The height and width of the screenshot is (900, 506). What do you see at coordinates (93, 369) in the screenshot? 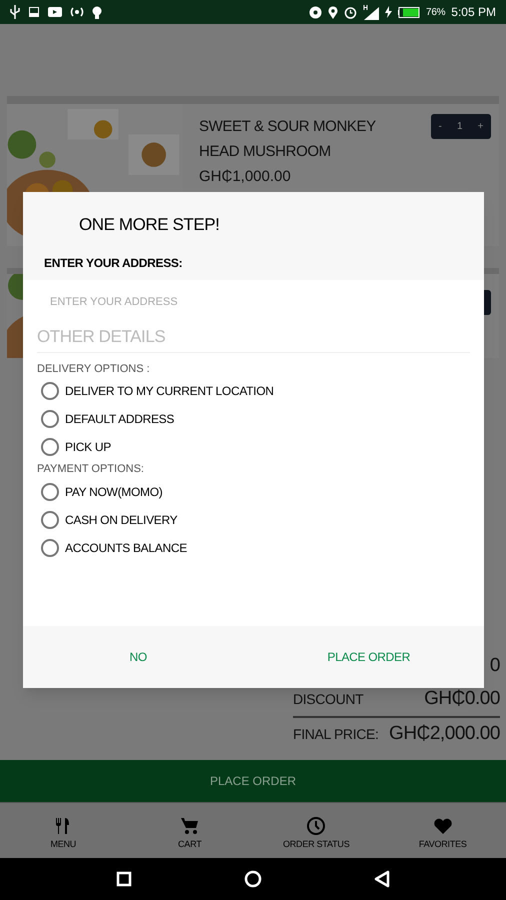
I see `delivery-options-label: DELIVERY OPTIONS :` at bounding box center [93, 369].